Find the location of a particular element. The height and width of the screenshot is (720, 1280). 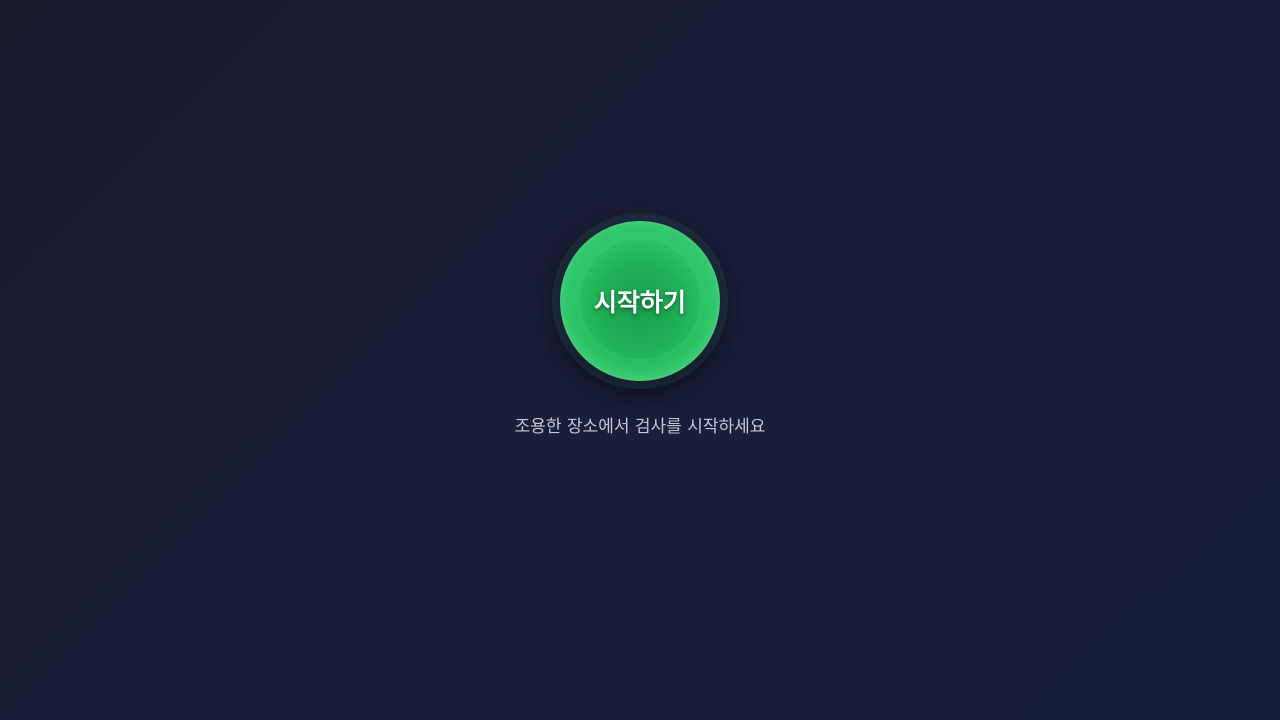

start-button: 시작하기 is located at coordinates (640, 301).